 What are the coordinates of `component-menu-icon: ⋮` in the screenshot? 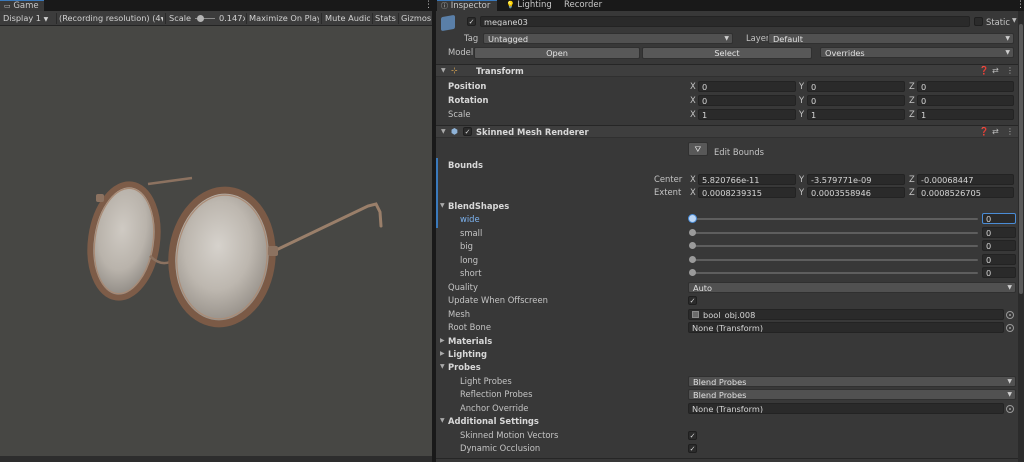 It's located at (1010, 132).